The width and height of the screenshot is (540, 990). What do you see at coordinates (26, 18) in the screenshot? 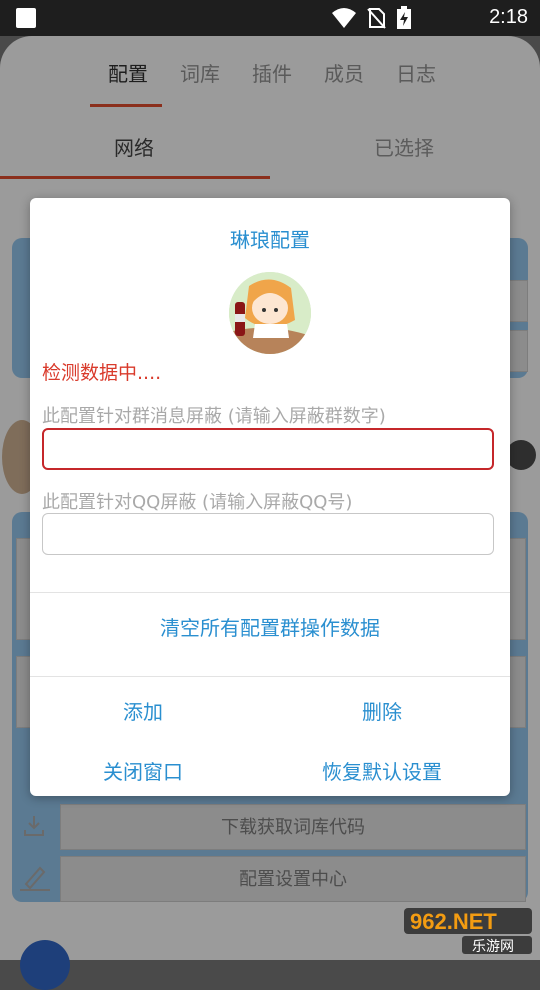
I see `notification-icon` at bounding box center [26, 18].